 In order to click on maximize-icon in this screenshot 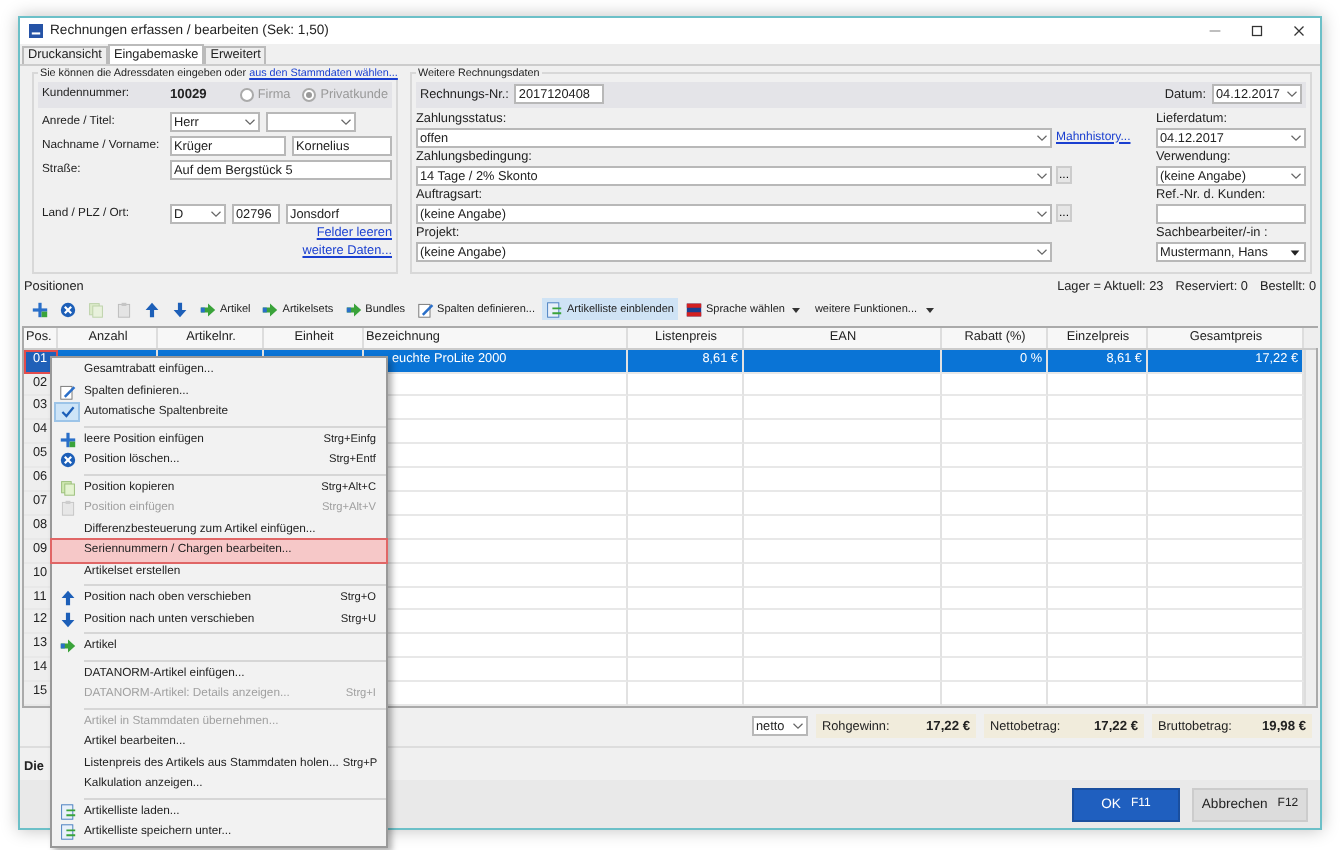, I will do `click(1257, 30)`.